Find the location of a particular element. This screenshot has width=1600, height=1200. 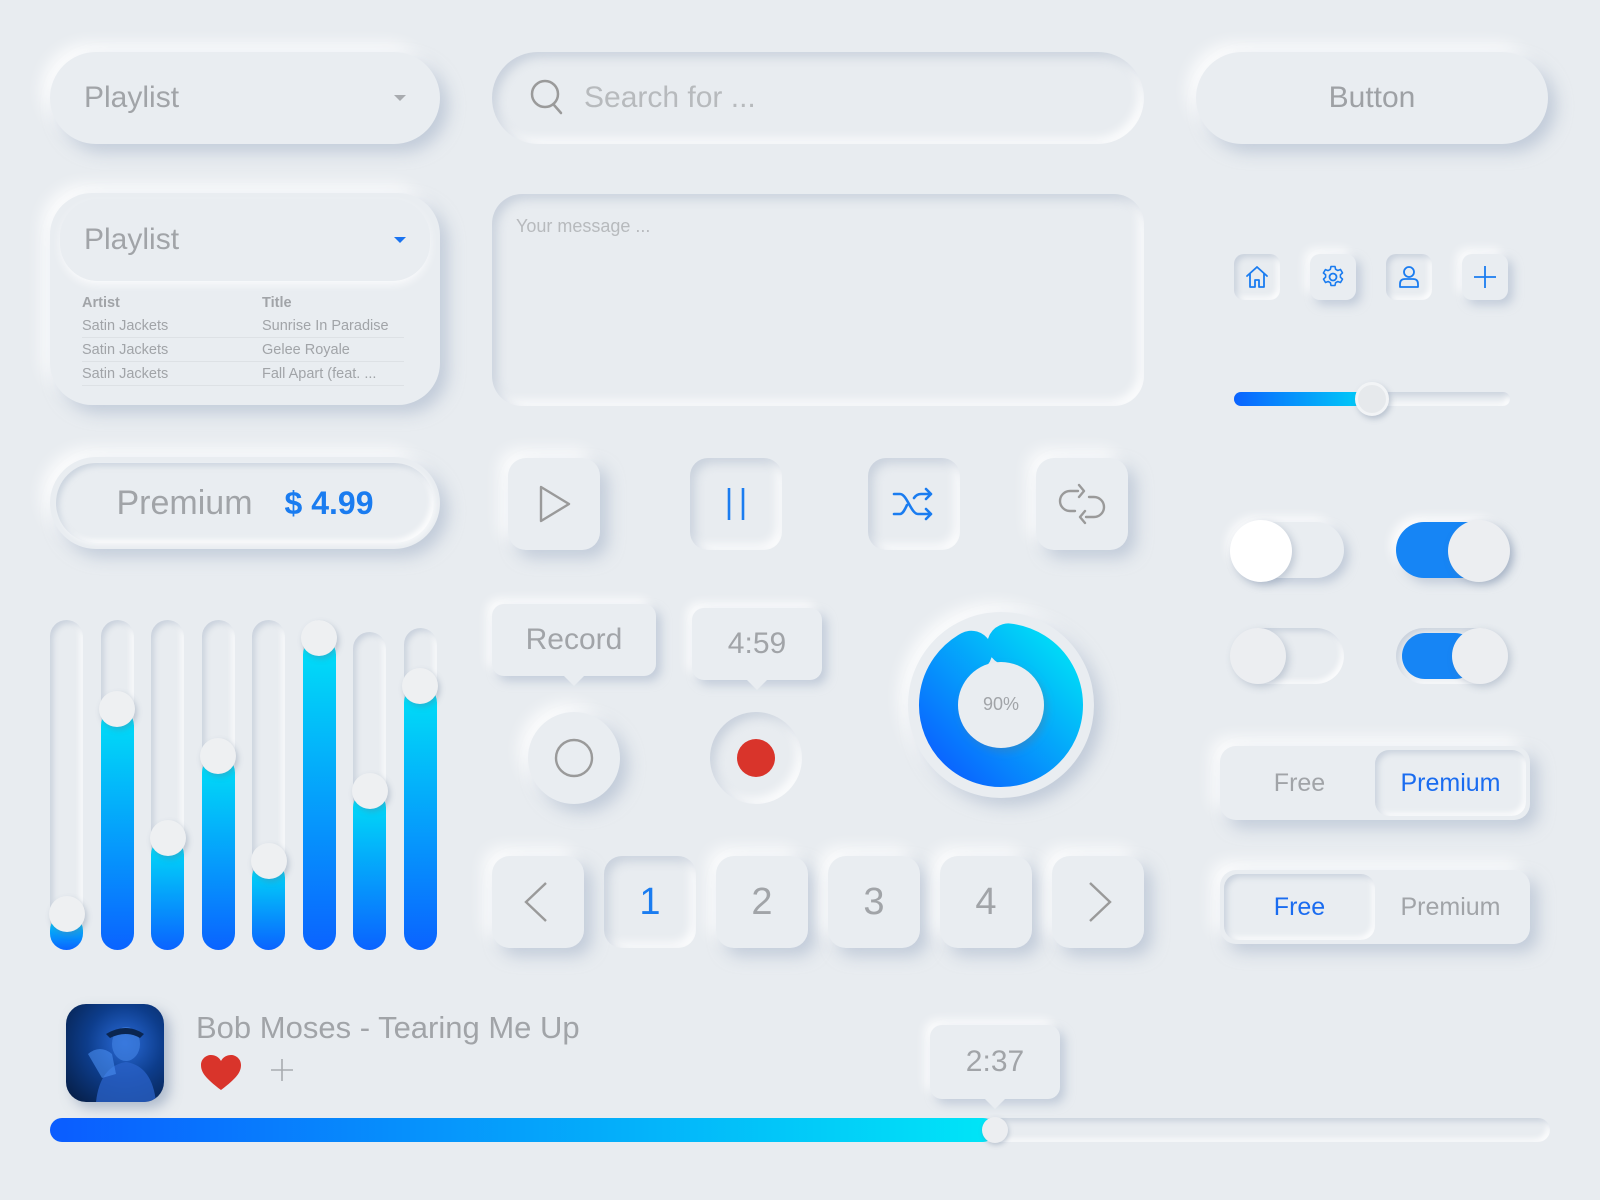

add-button is located at coordinates (1485, 277).